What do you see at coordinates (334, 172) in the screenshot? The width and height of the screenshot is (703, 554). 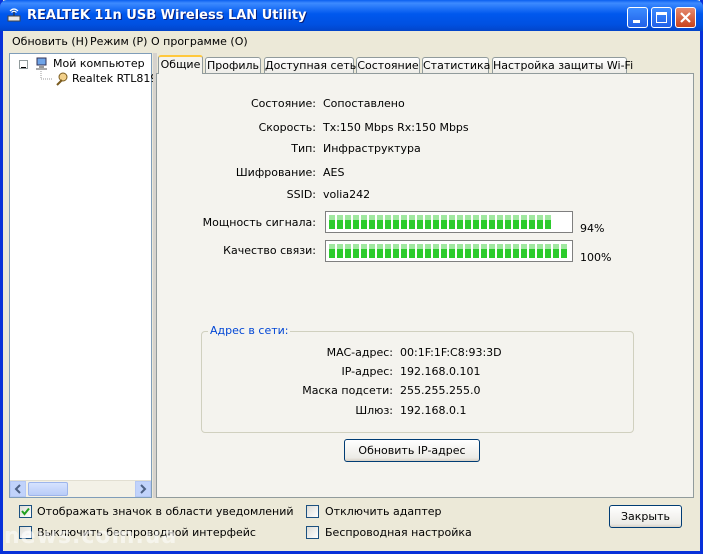 I see `encryption-value: AES` at bounding box center [334, 172].